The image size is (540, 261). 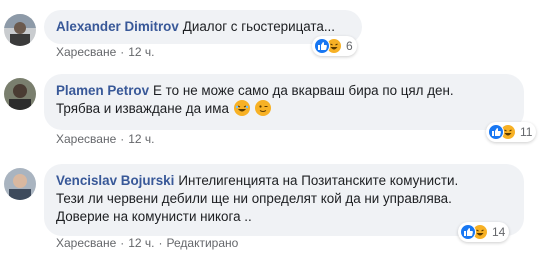 What do you see at coordinates (349, 46) in the screenshot?
I see `reaction-count: 6` at bounding box center [349, 46].